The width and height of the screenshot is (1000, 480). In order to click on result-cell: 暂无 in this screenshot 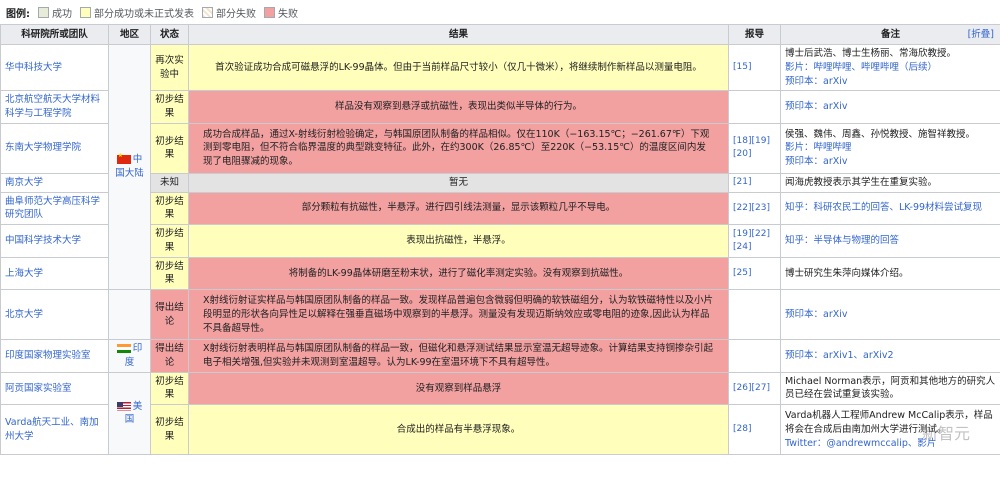, I will do `click(458, 182)`.